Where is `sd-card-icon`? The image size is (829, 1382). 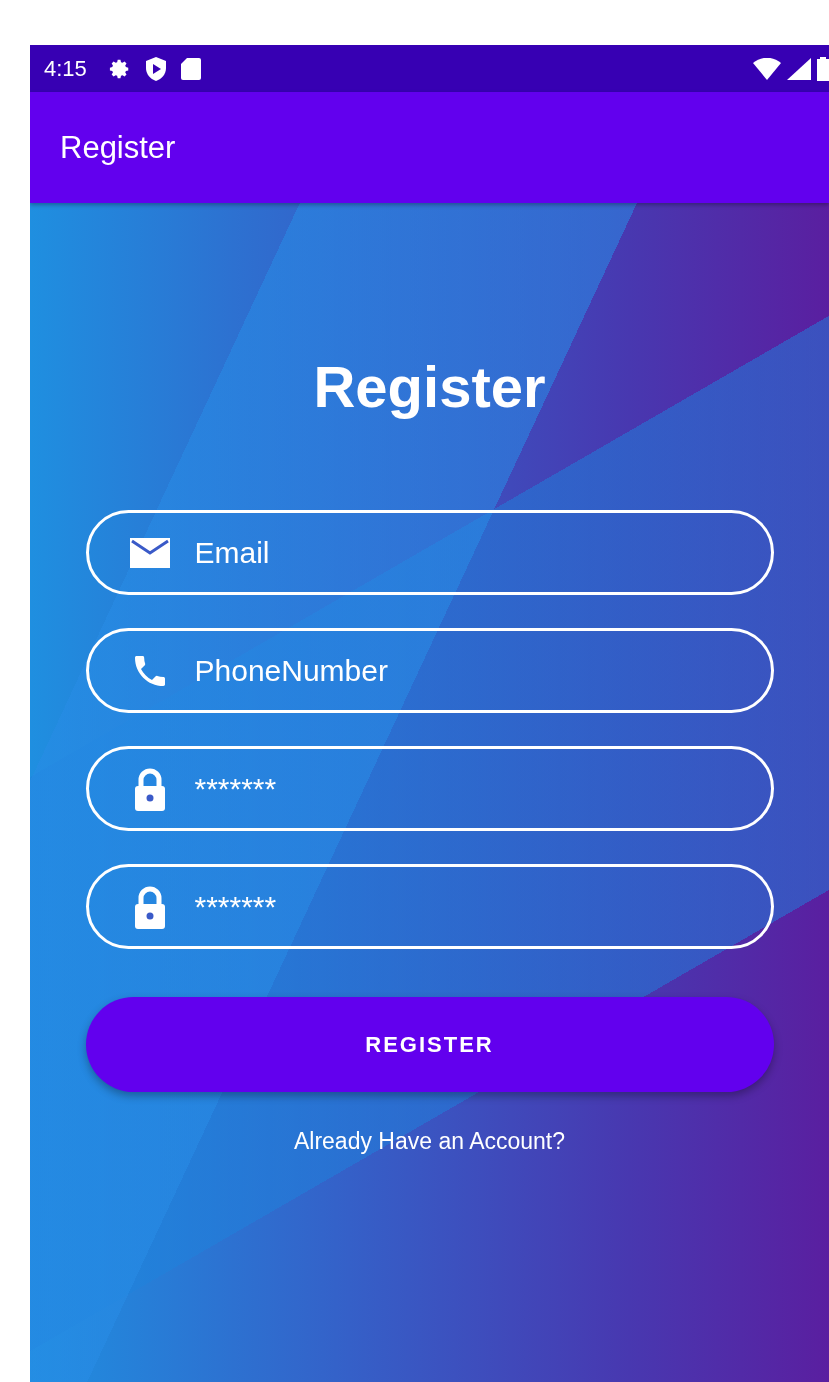
sd-card-icon is located at coordinates (190, 68).